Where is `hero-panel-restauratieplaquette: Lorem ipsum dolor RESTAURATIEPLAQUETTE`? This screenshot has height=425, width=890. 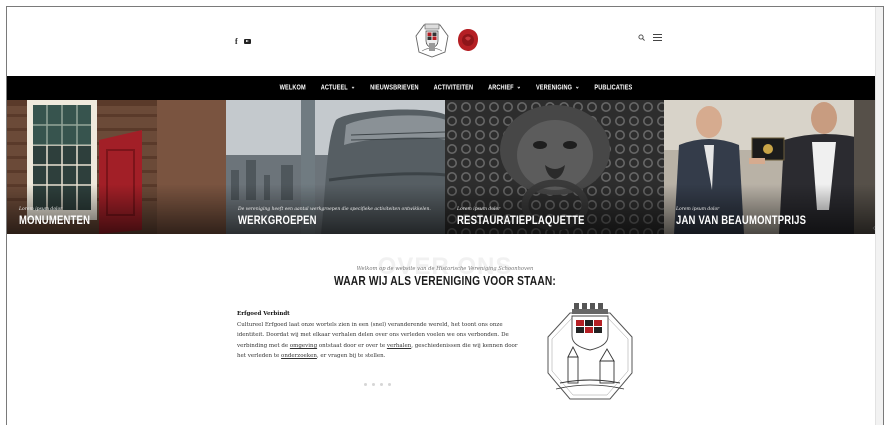
hero-panel-restauratieplaquette: Lorem ipsum dolor RESTAURATIEPLAQUETTE is located at coordinates (554, 167).